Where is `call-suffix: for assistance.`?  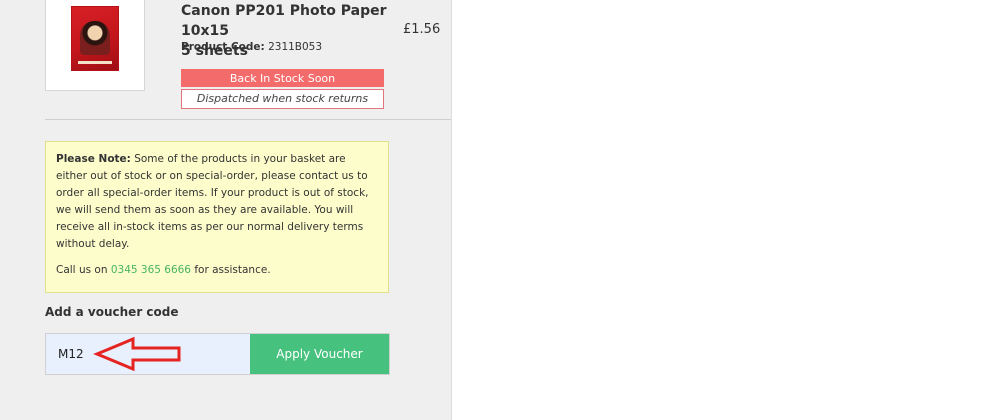 call-suffix: for assistance. is located at coordinates (232, 270).